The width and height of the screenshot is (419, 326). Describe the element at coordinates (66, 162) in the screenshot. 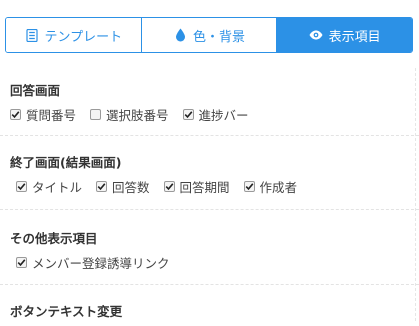

I see `section-title: 終了画面(結果画面)` at that location.